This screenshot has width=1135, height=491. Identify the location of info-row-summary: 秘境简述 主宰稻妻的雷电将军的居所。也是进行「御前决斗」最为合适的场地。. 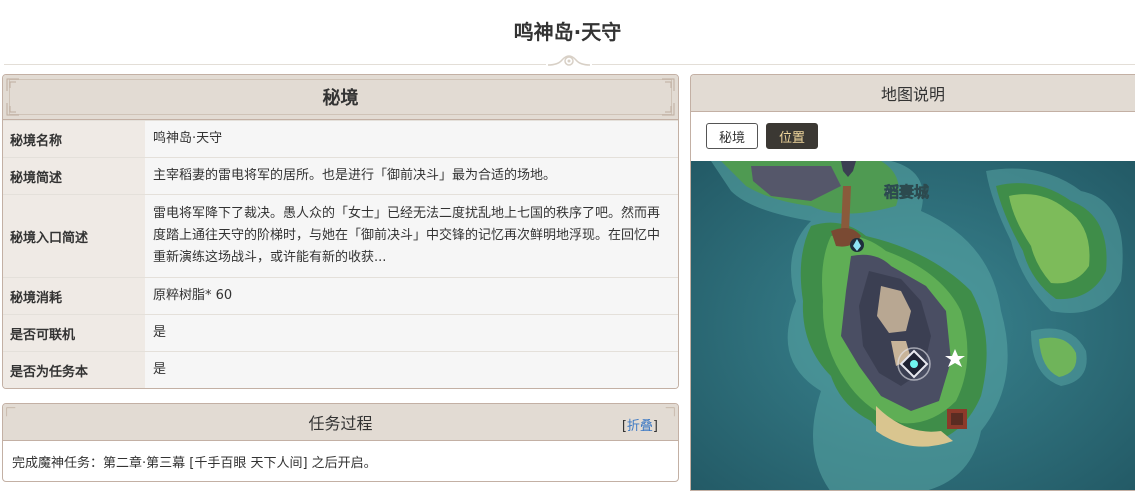
(340, 175).